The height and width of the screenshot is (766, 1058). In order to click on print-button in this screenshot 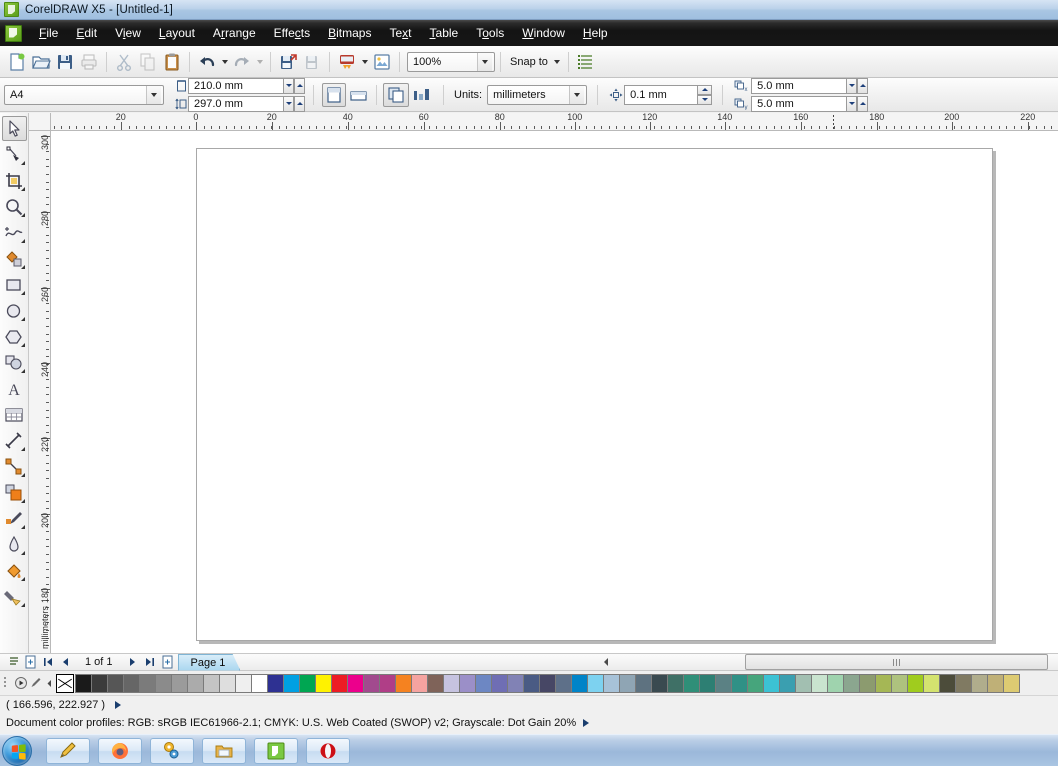, I will do `click(89, 62)`.